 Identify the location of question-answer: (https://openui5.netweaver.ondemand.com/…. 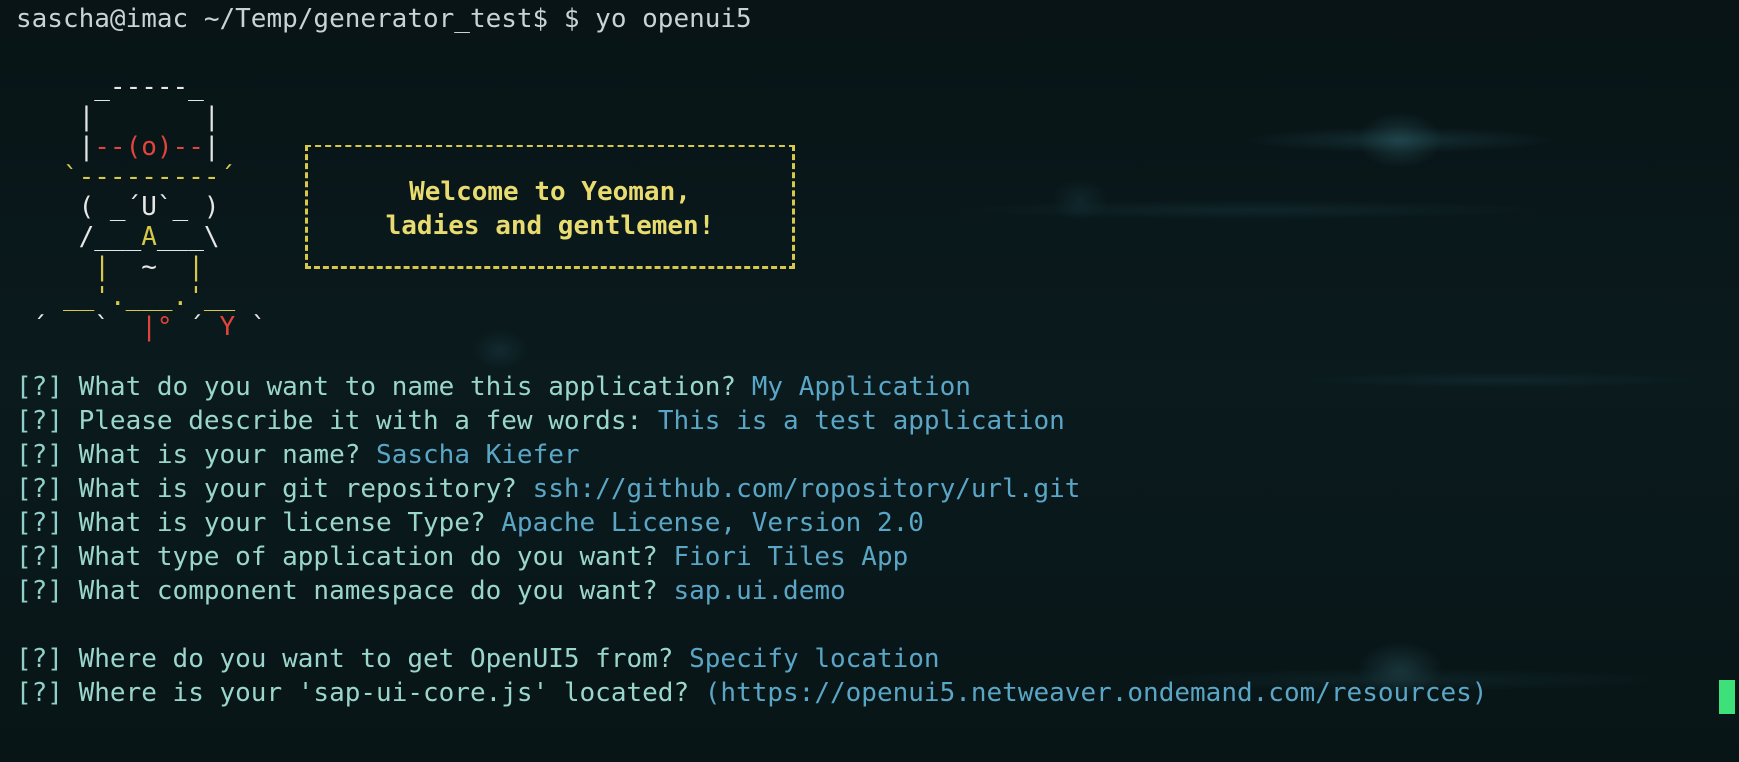
(1096, 693).